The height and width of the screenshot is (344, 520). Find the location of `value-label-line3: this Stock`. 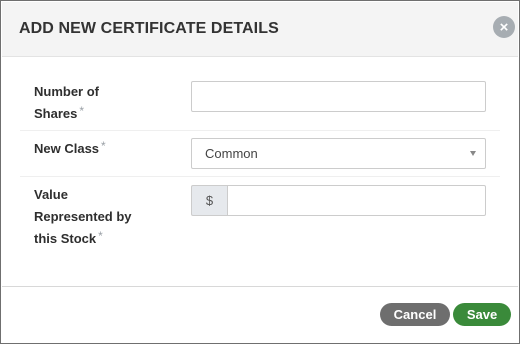

value-label-line3: this Stock is located at coordinates (65, 238).